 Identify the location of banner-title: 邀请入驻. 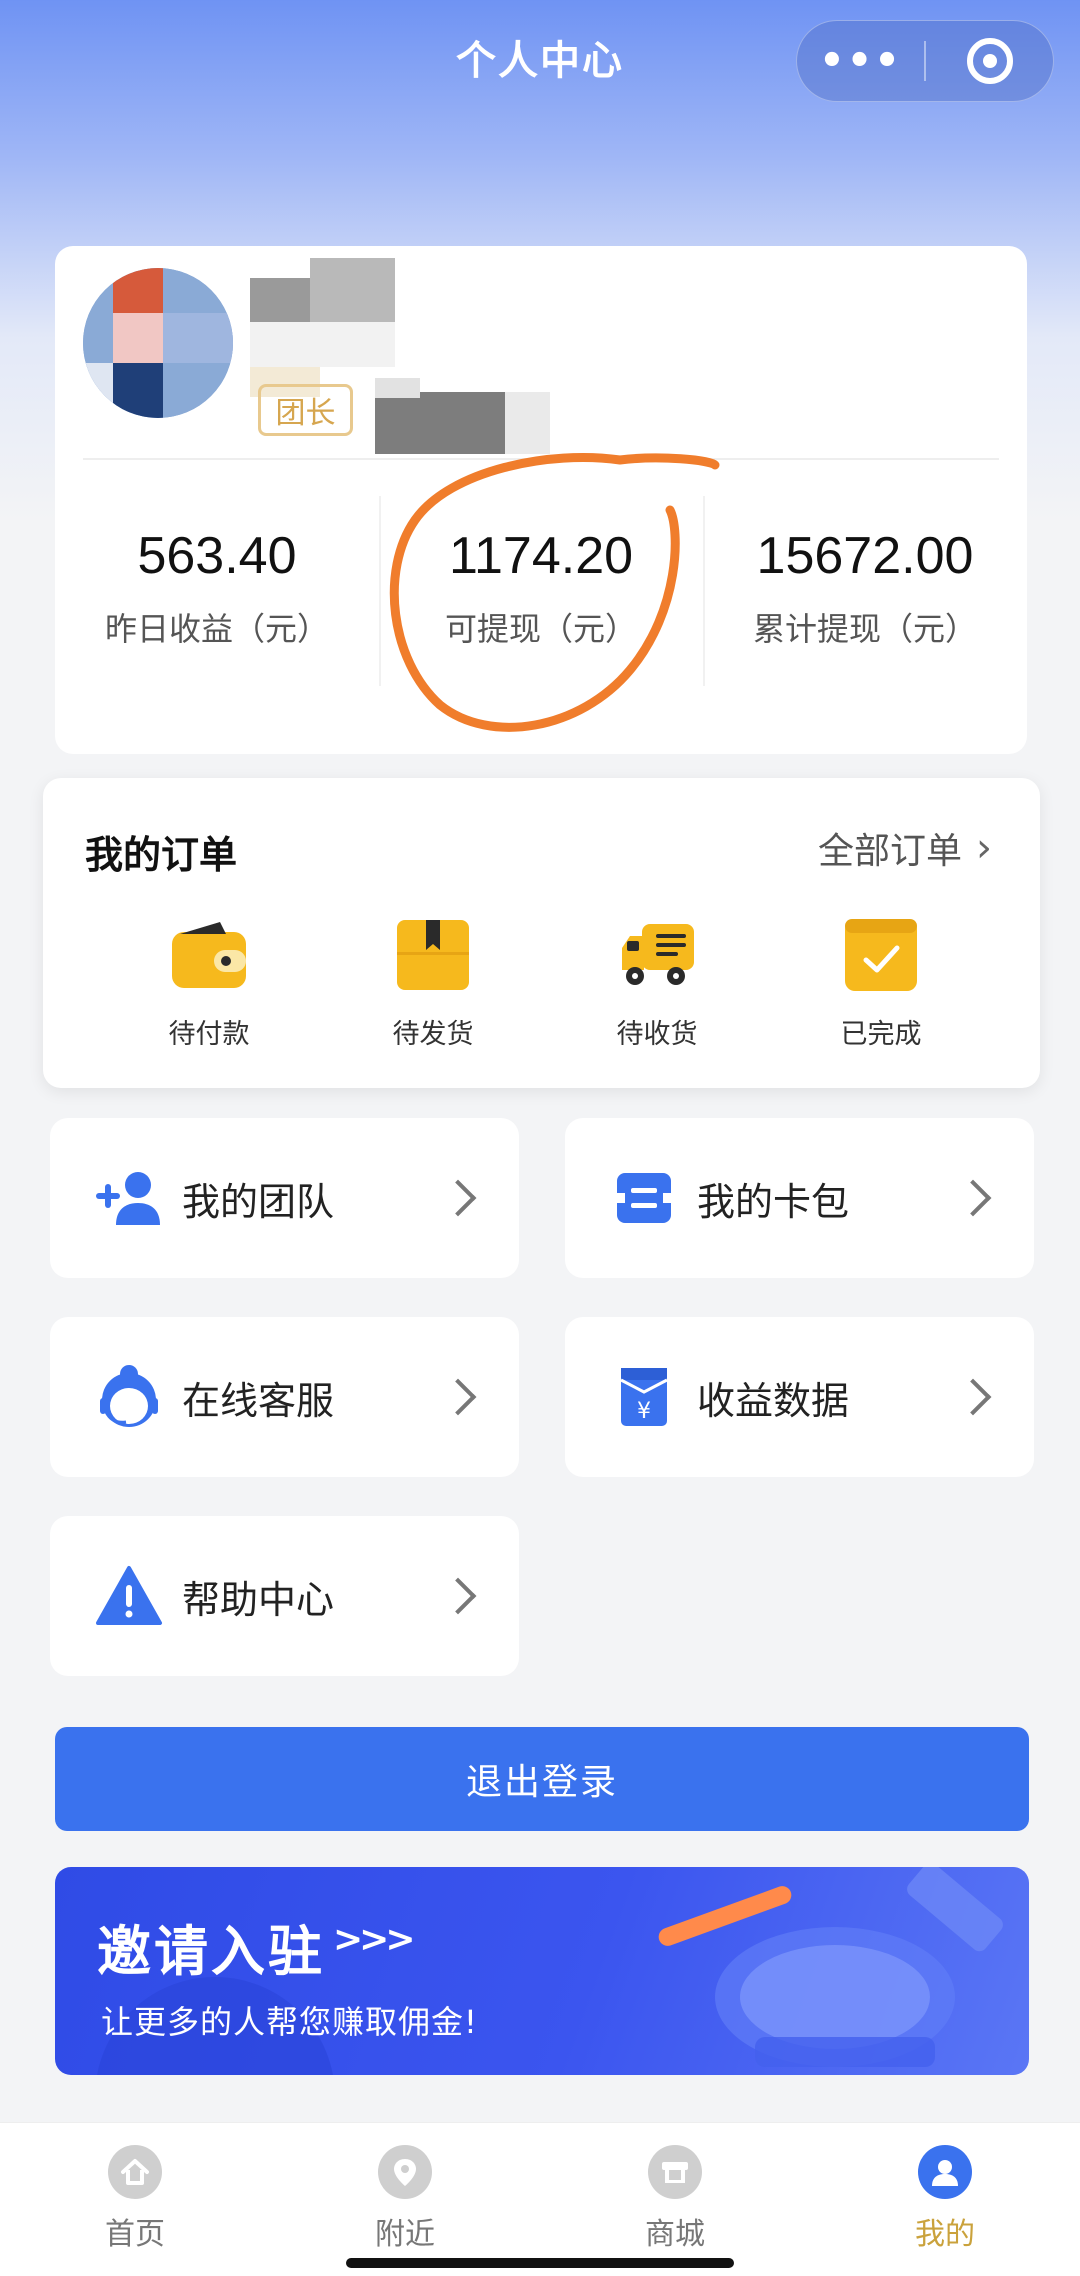
(211, 1951).